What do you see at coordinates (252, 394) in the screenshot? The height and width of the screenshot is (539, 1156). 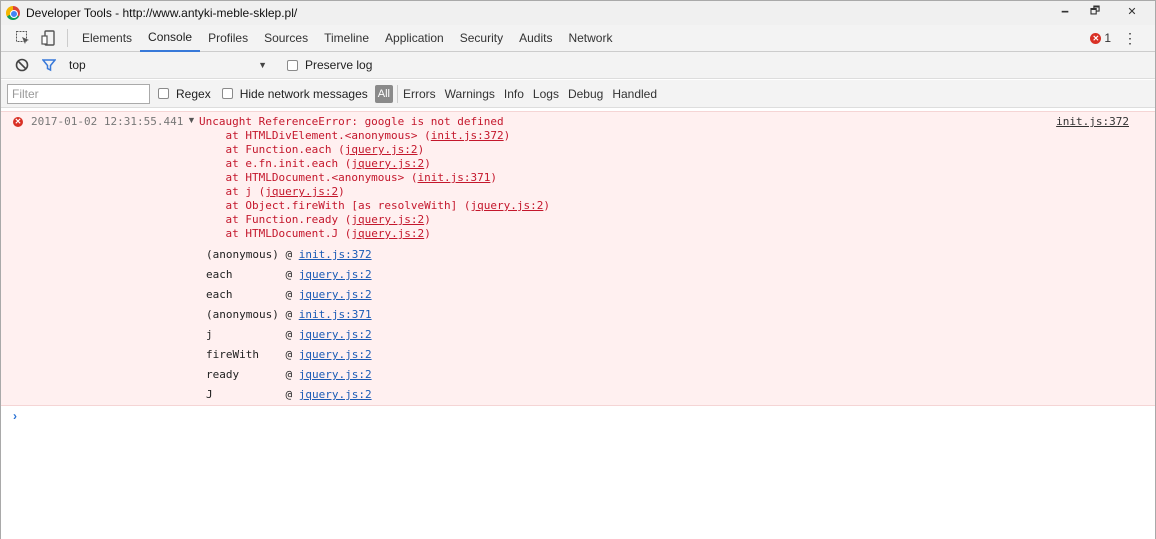 I see `stack-function-name: J @` at bounding box center [252, 394].